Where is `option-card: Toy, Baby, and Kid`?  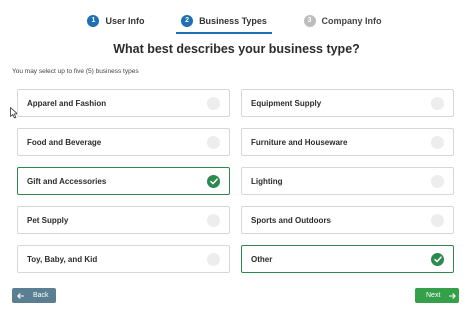 option-card: Toy, Baby, and Kid is located at coordinates (123, 259).